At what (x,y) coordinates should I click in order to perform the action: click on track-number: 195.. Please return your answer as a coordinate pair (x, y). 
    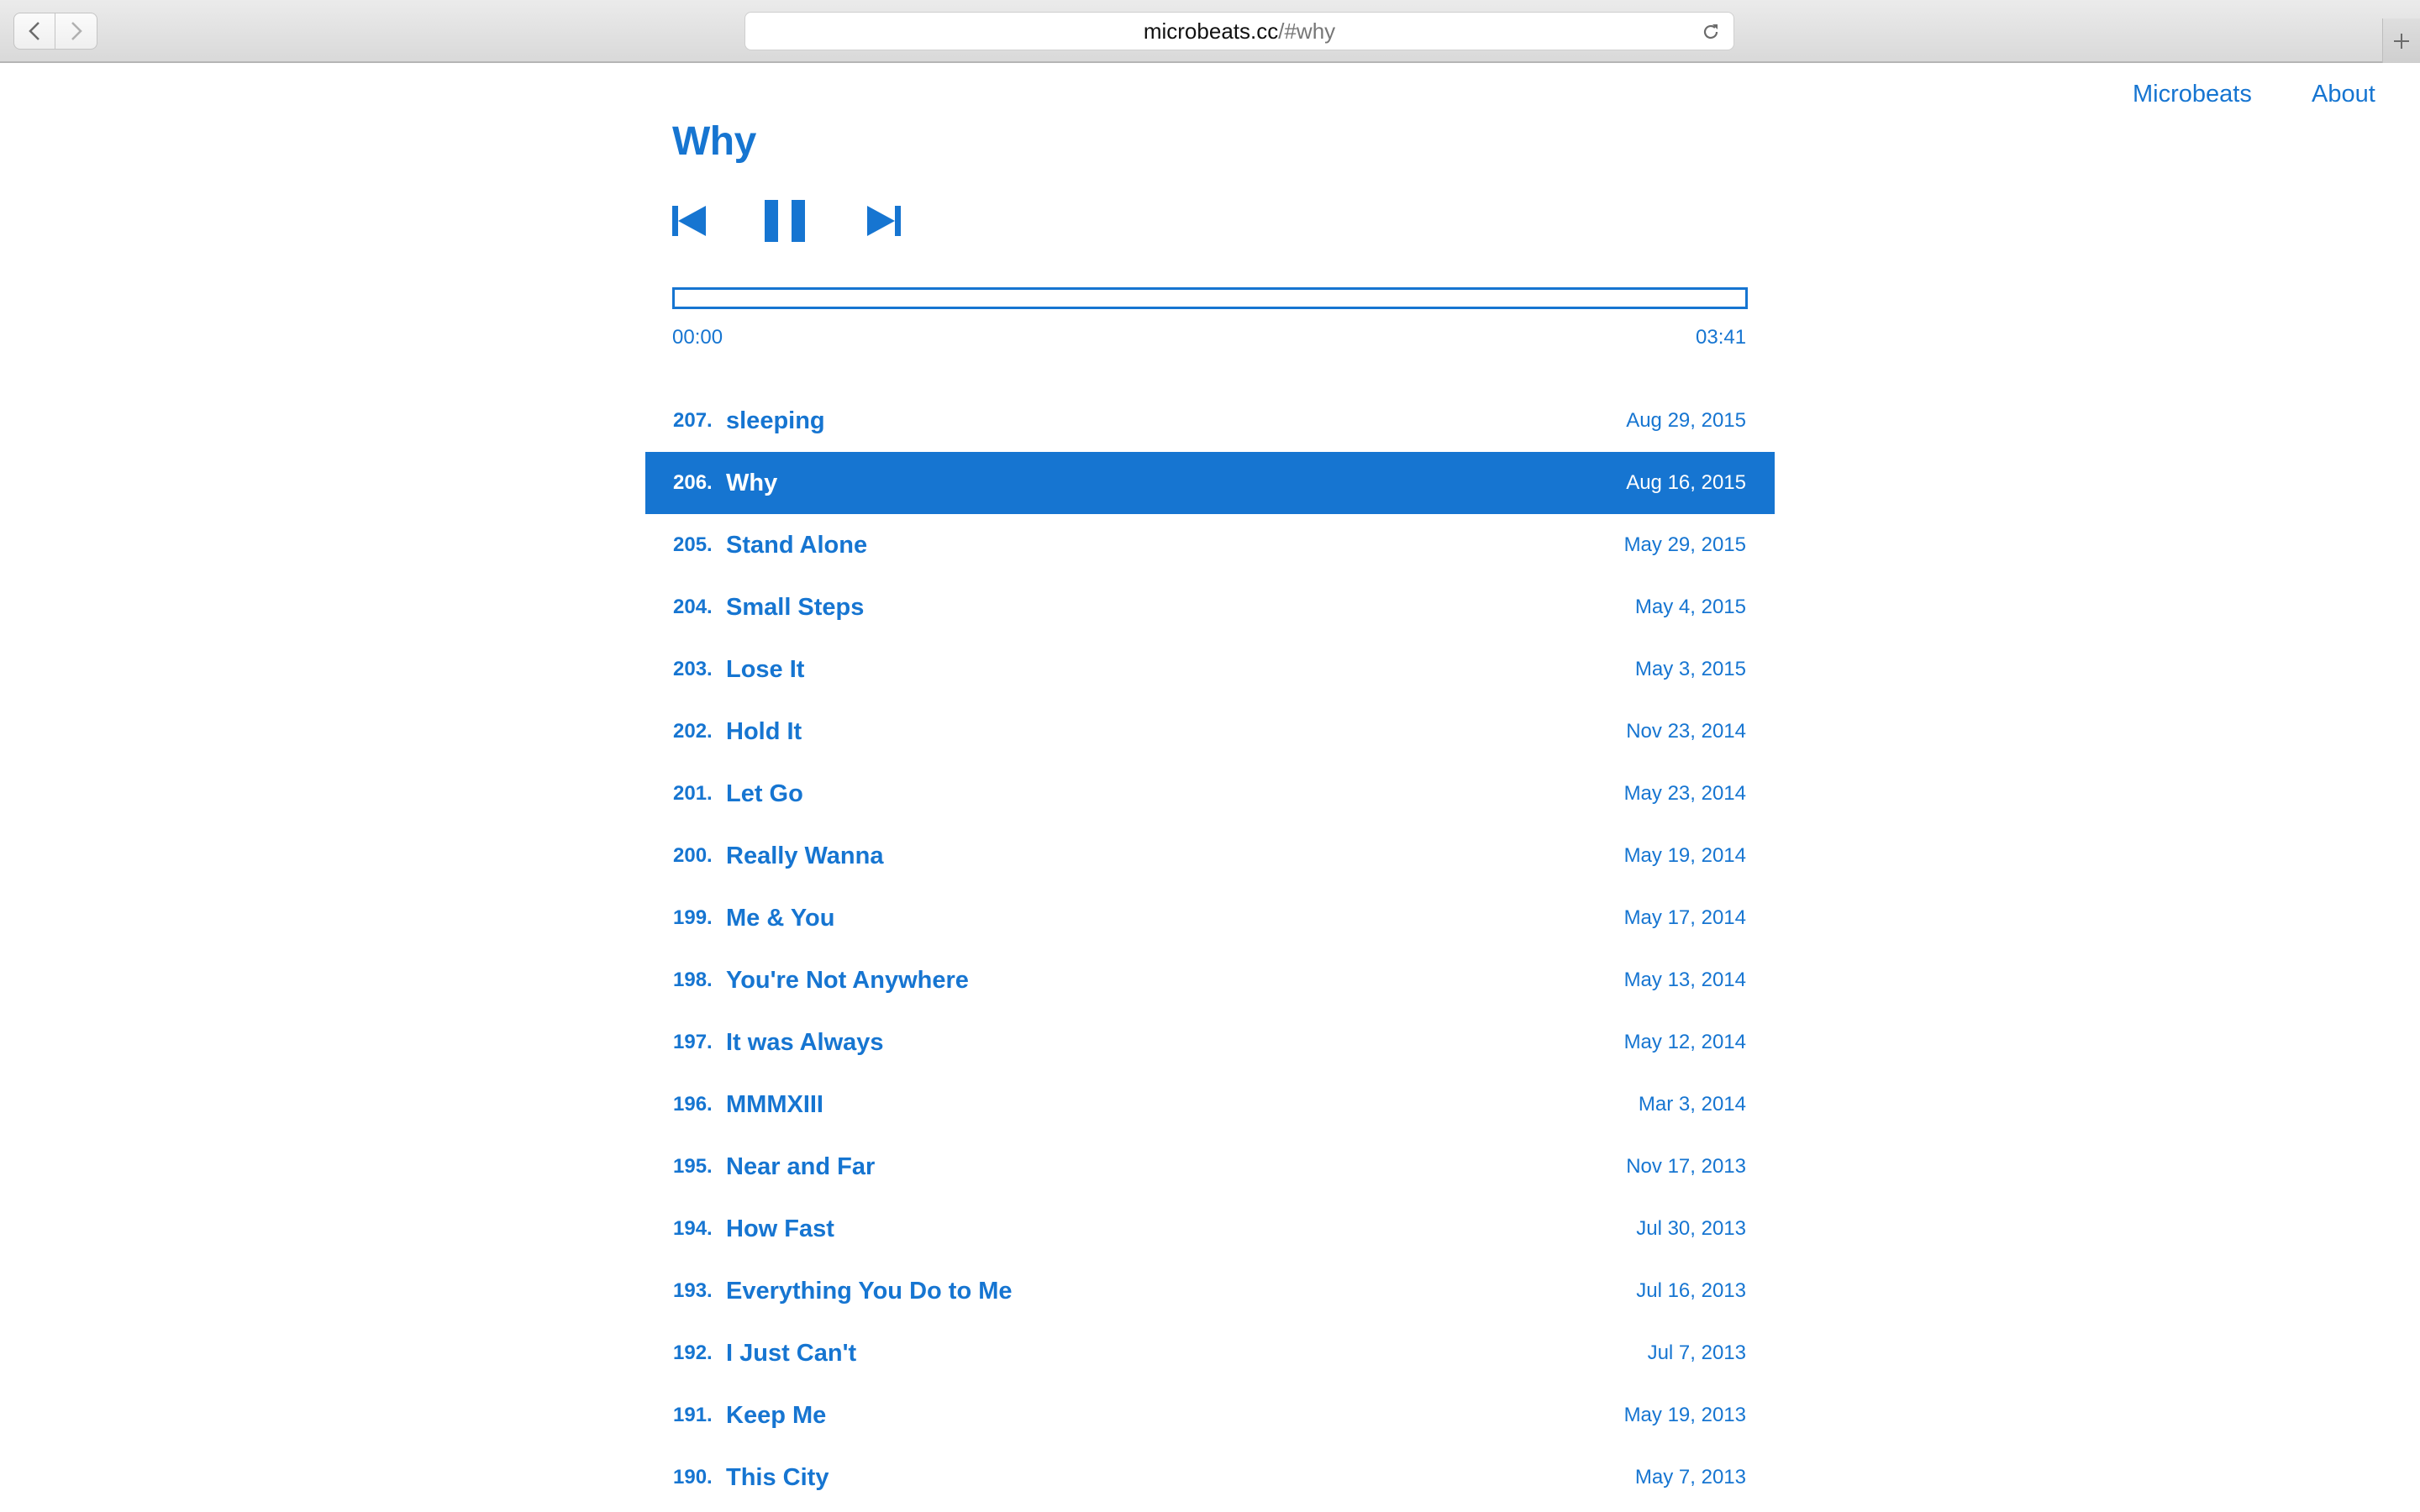
    Looking at the image, I should click on (693, 1166).